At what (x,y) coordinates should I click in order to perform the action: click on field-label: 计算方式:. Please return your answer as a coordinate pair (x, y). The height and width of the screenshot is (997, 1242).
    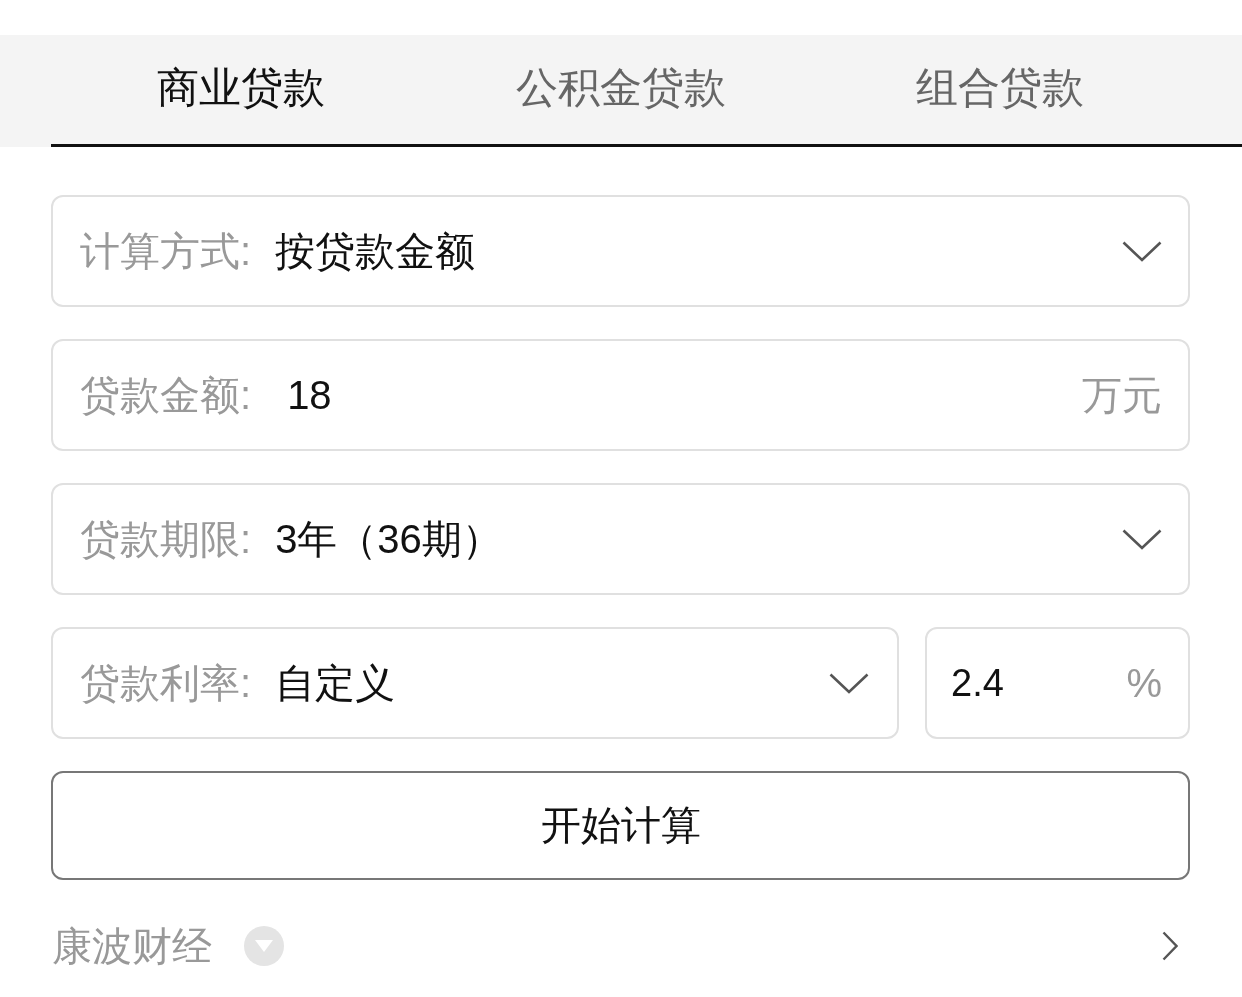
    Looking at the image, I should click on (166, 251).